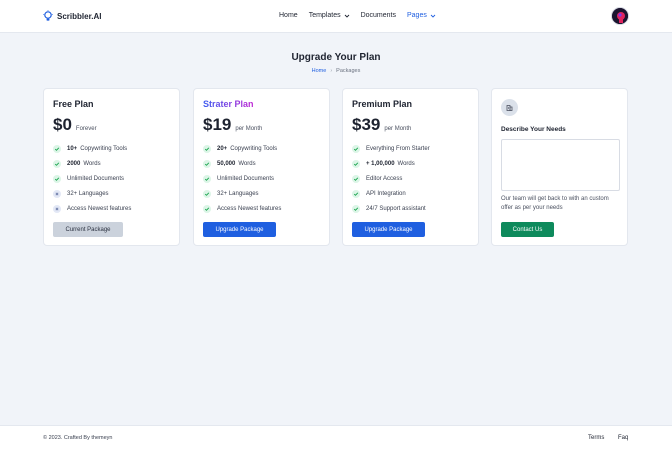 This screenshot has width=672, height=451. What do you see at coordinates (228, 104) in the screenshot?
I see `plan-title: Strater Plan` at bounding box center [228, 104].